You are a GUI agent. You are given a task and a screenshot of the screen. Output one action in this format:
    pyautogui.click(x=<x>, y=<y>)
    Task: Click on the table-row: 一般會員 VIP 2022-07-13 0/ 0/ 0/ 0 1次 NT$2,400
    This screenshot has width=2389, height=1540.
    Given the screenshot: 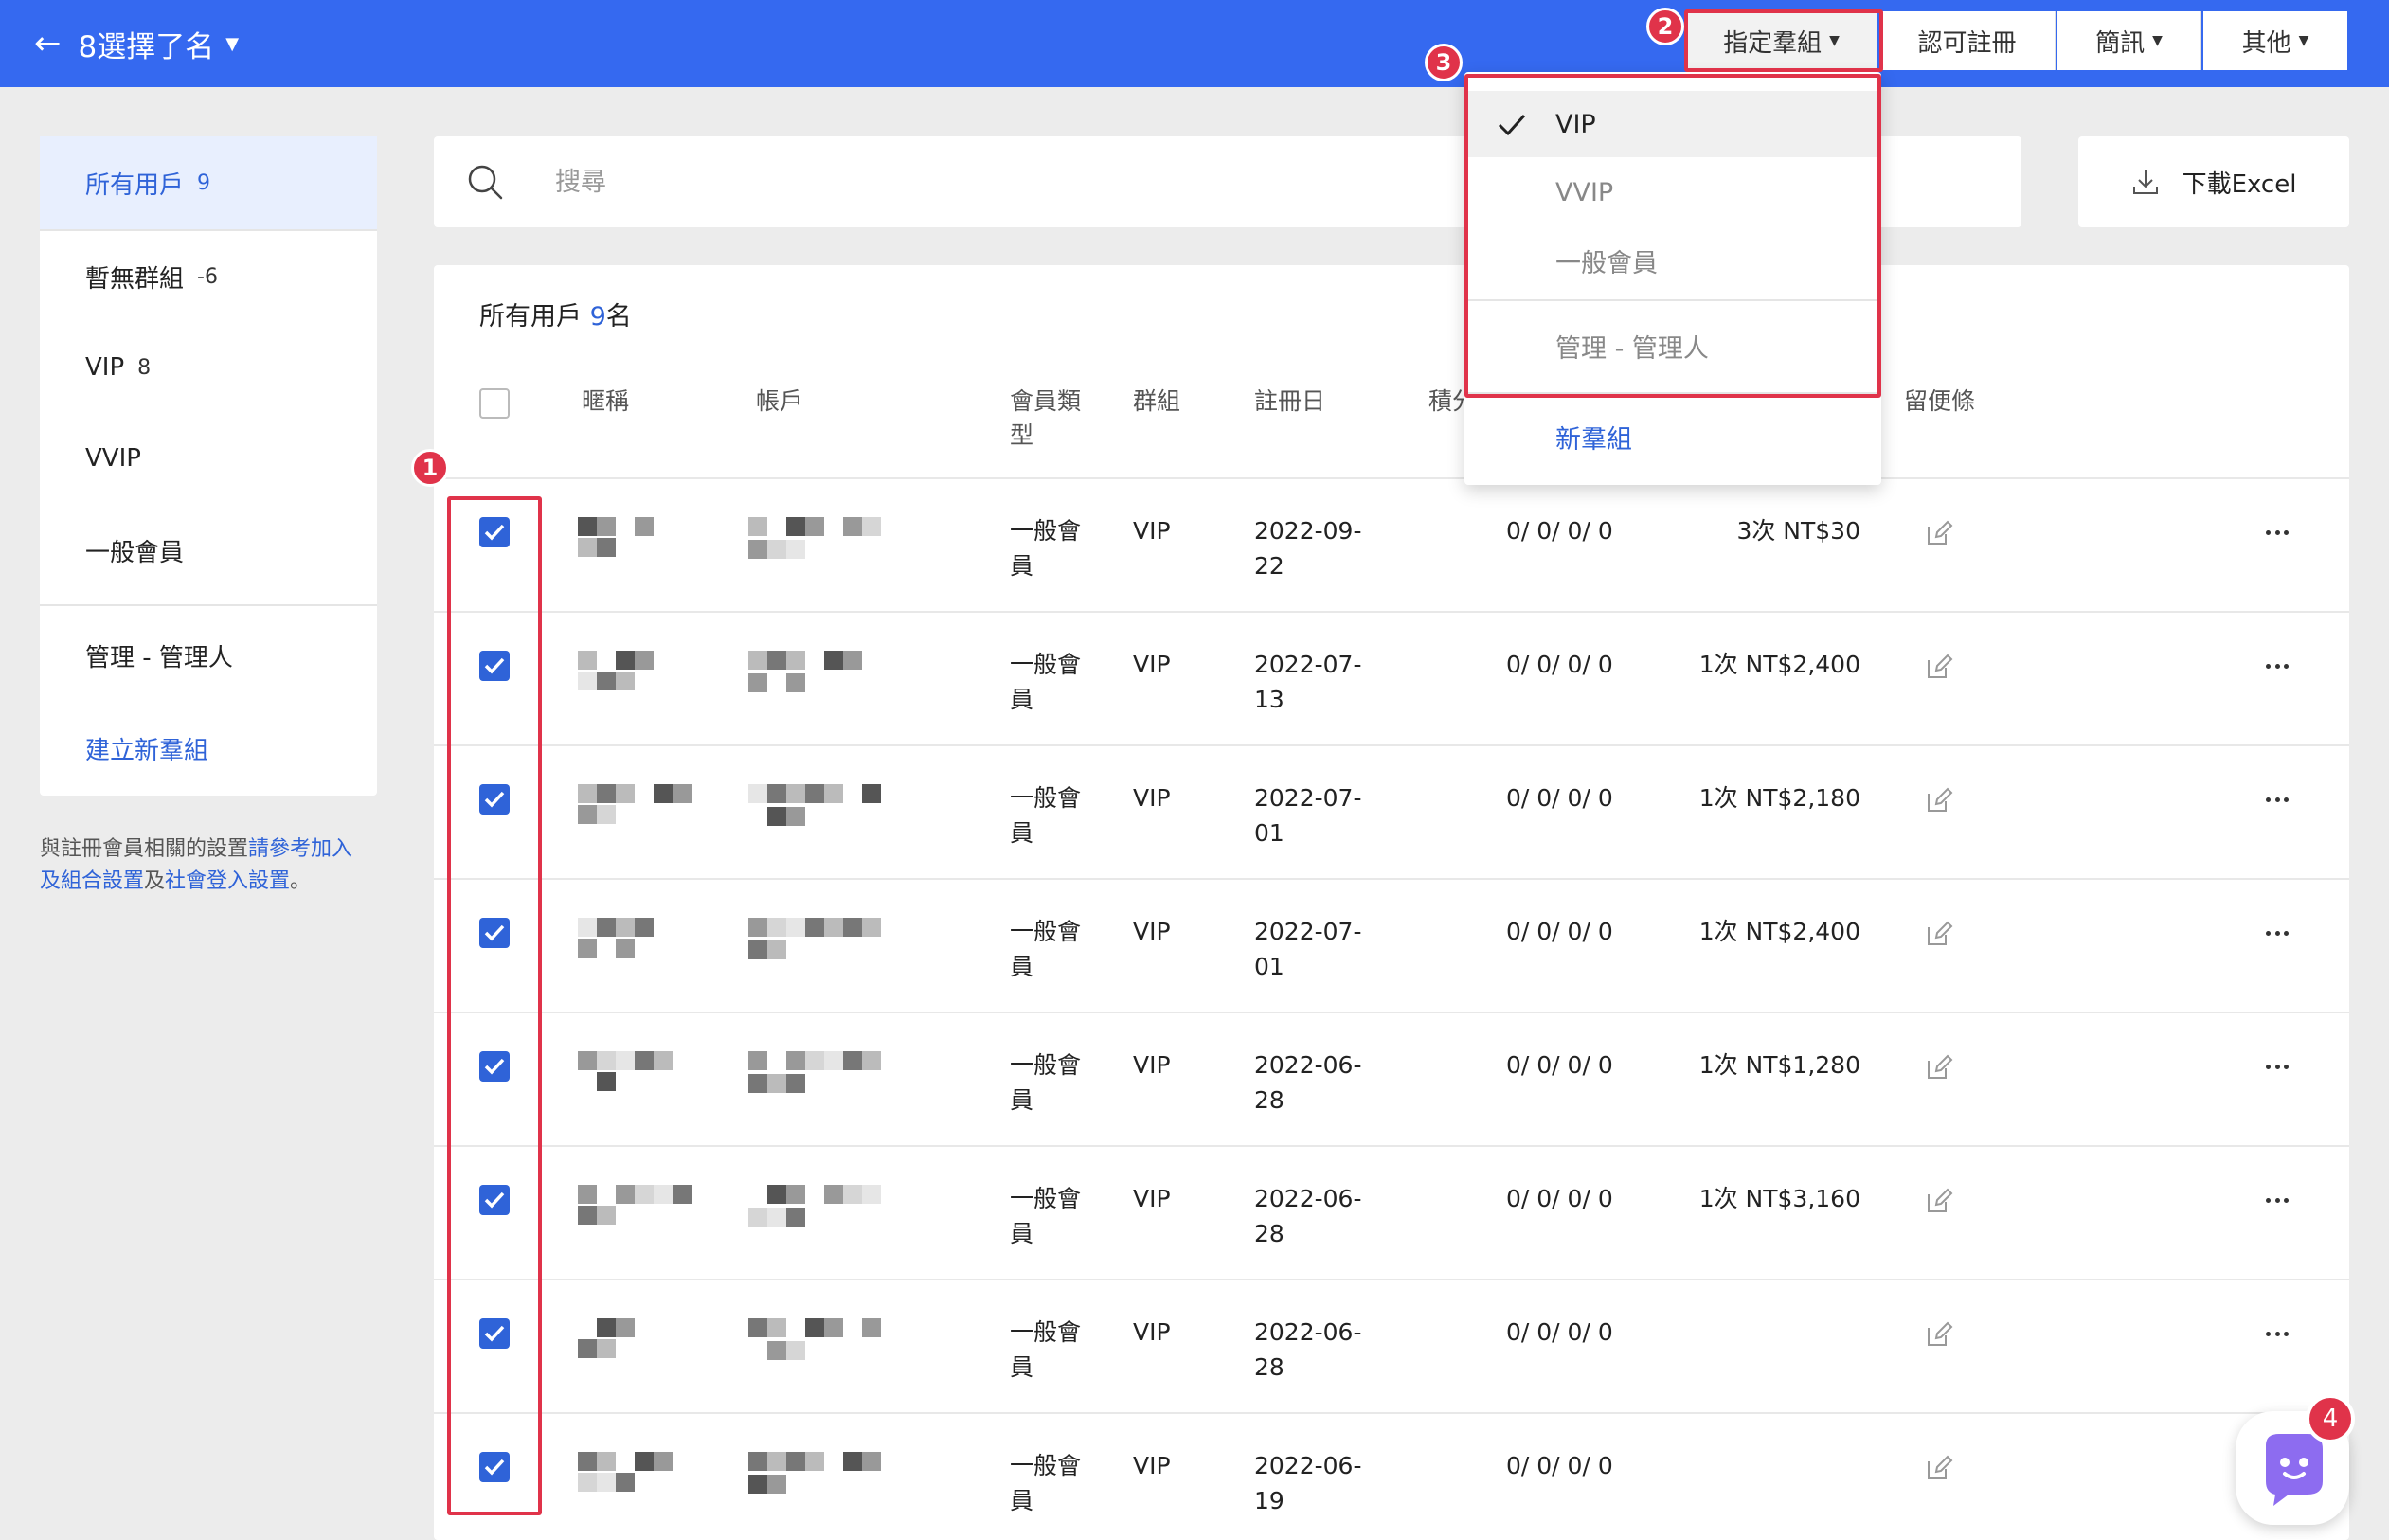 What is the action you would take?
    pyautogui.click(x=1391, y=678)
    